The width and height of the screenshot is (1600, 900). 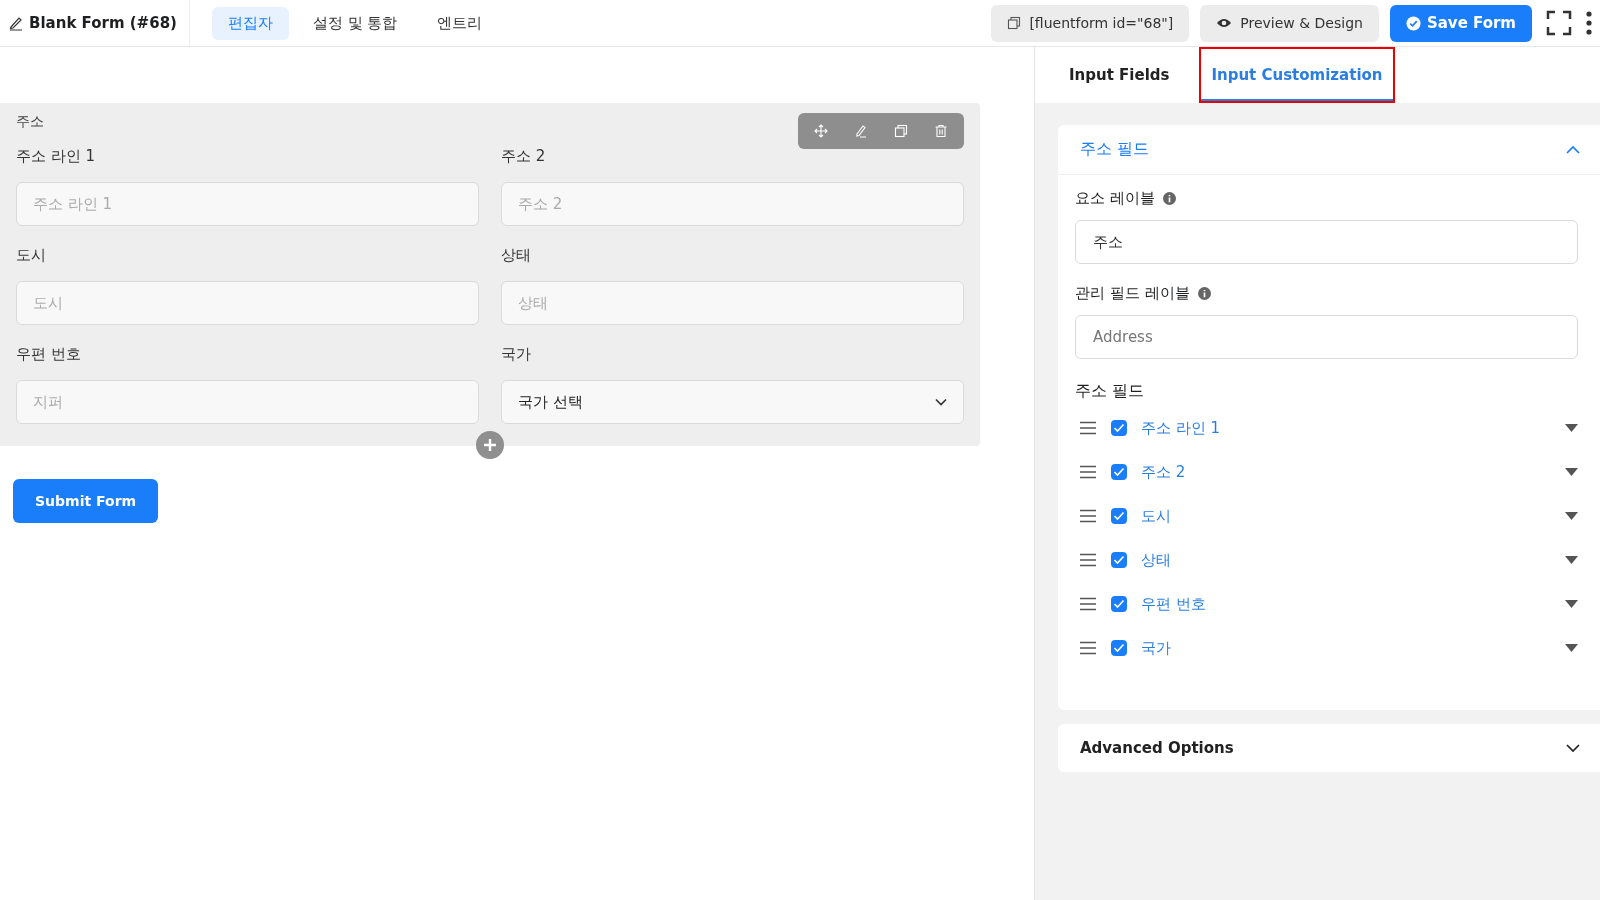 What do you see at coordinates (250, 23) in the screenshot?
I see `nav-tab: 편집자` at bounding box center [250, 23].